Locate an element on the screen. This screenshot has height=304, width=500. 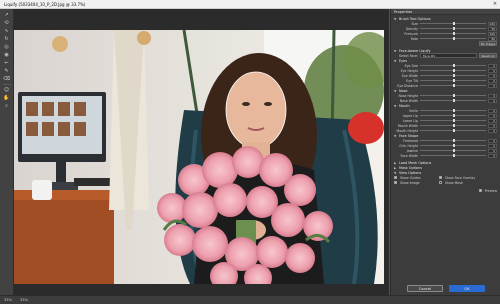
zoom-tool-icon: ⌕ is located at coordinates (7, 106).